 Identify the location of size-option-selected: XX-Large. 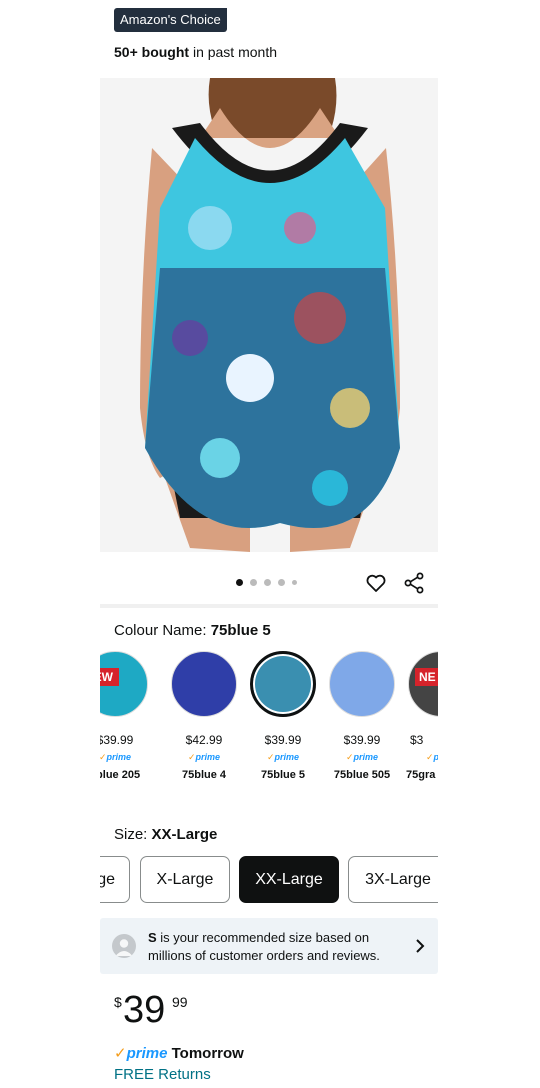
(289, 879).